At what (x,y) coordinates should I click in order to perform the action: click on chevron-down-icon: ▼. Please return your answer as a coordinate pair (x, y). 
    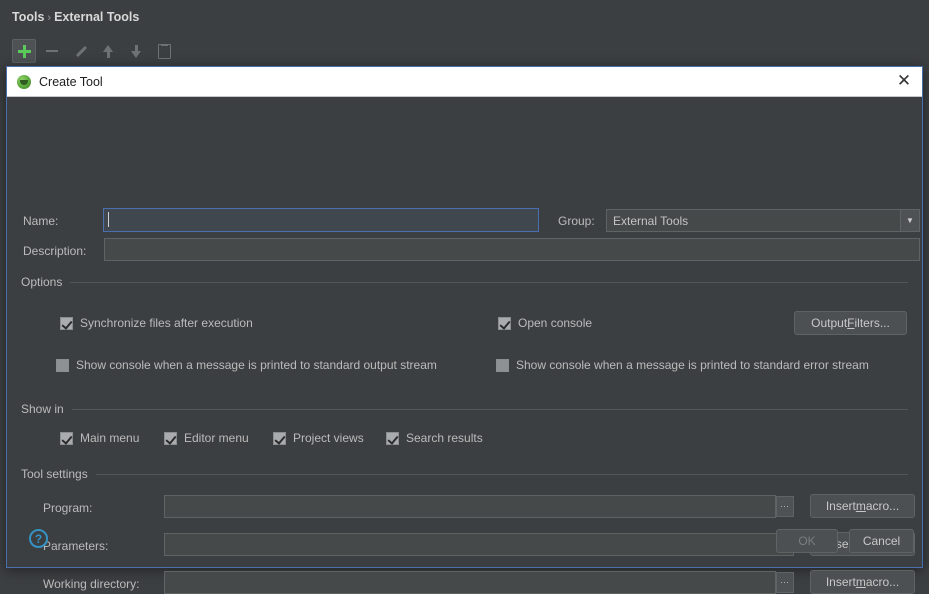
    Looking at the image, I should click on (909, 220).